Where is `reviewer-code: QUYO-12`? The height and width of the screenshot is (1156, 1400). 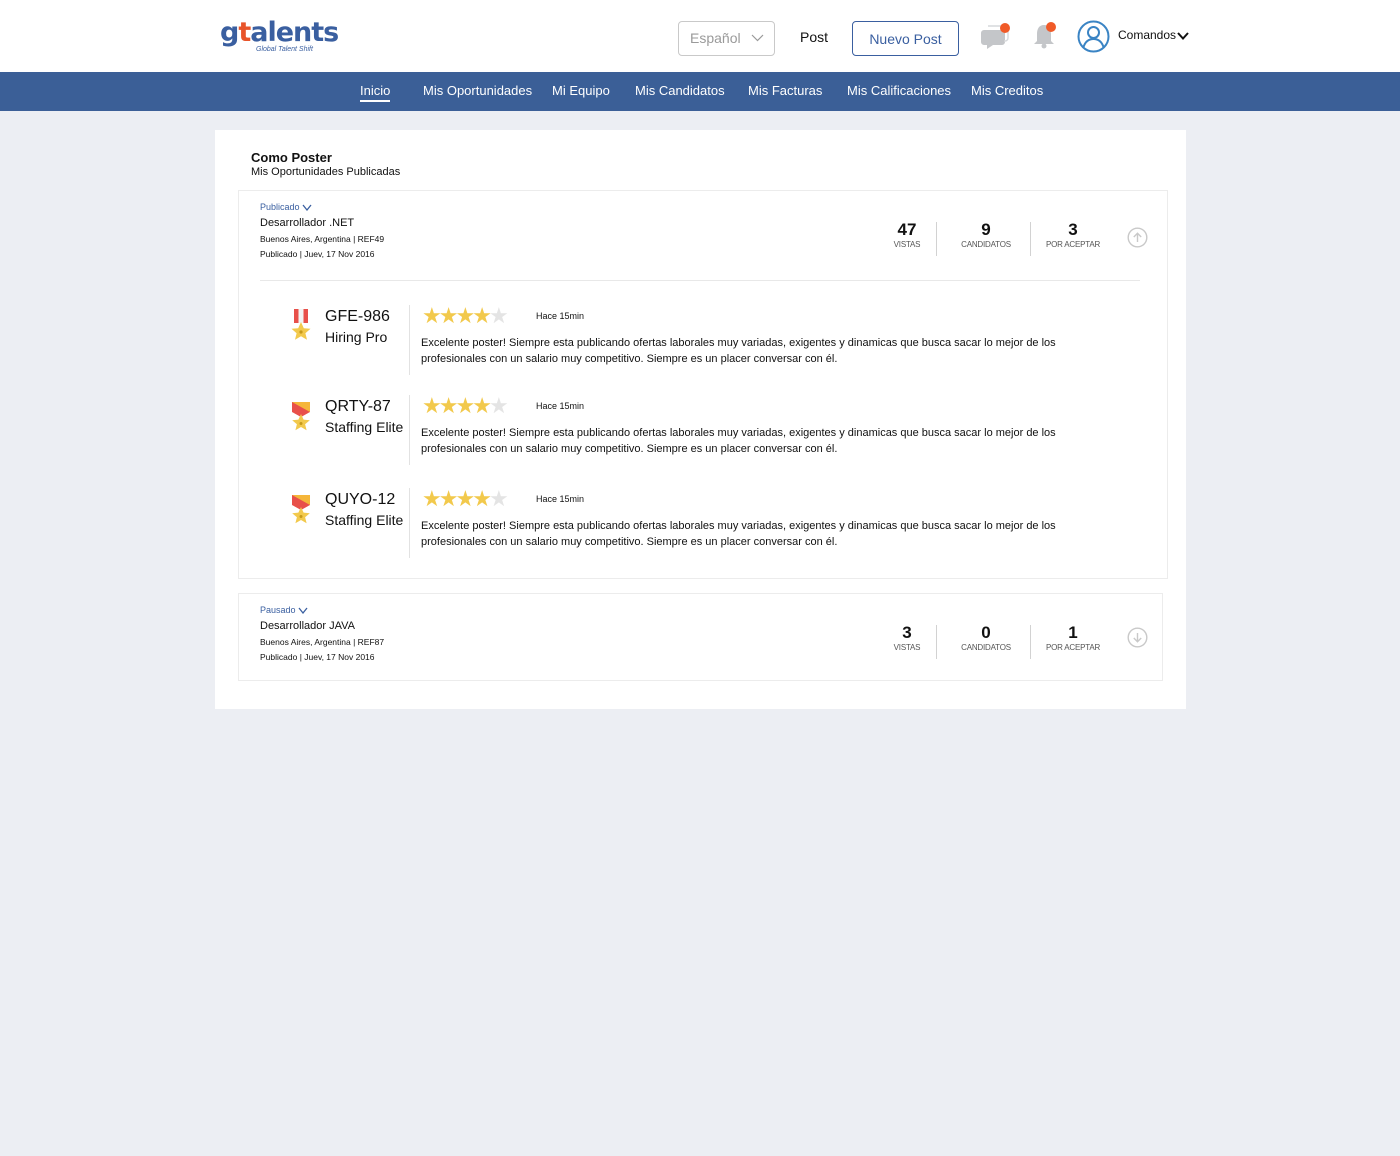 reviewer-code: QUYO-12 is located at coordinates (360, 499).